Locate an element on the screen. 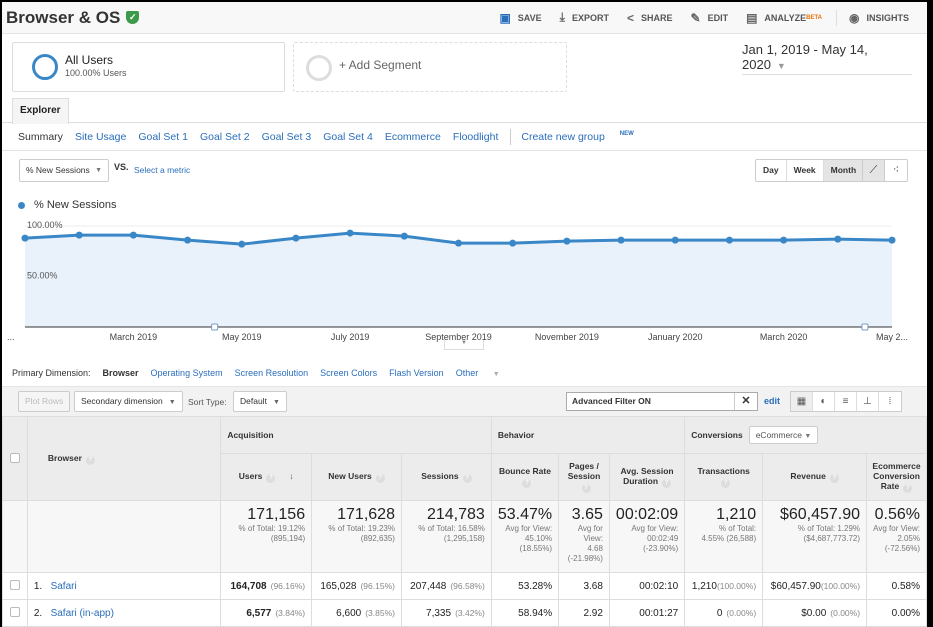 The image size is (933, 627). col-bounce-rate: Bounce Rate? is located at coordinates (525, 477).